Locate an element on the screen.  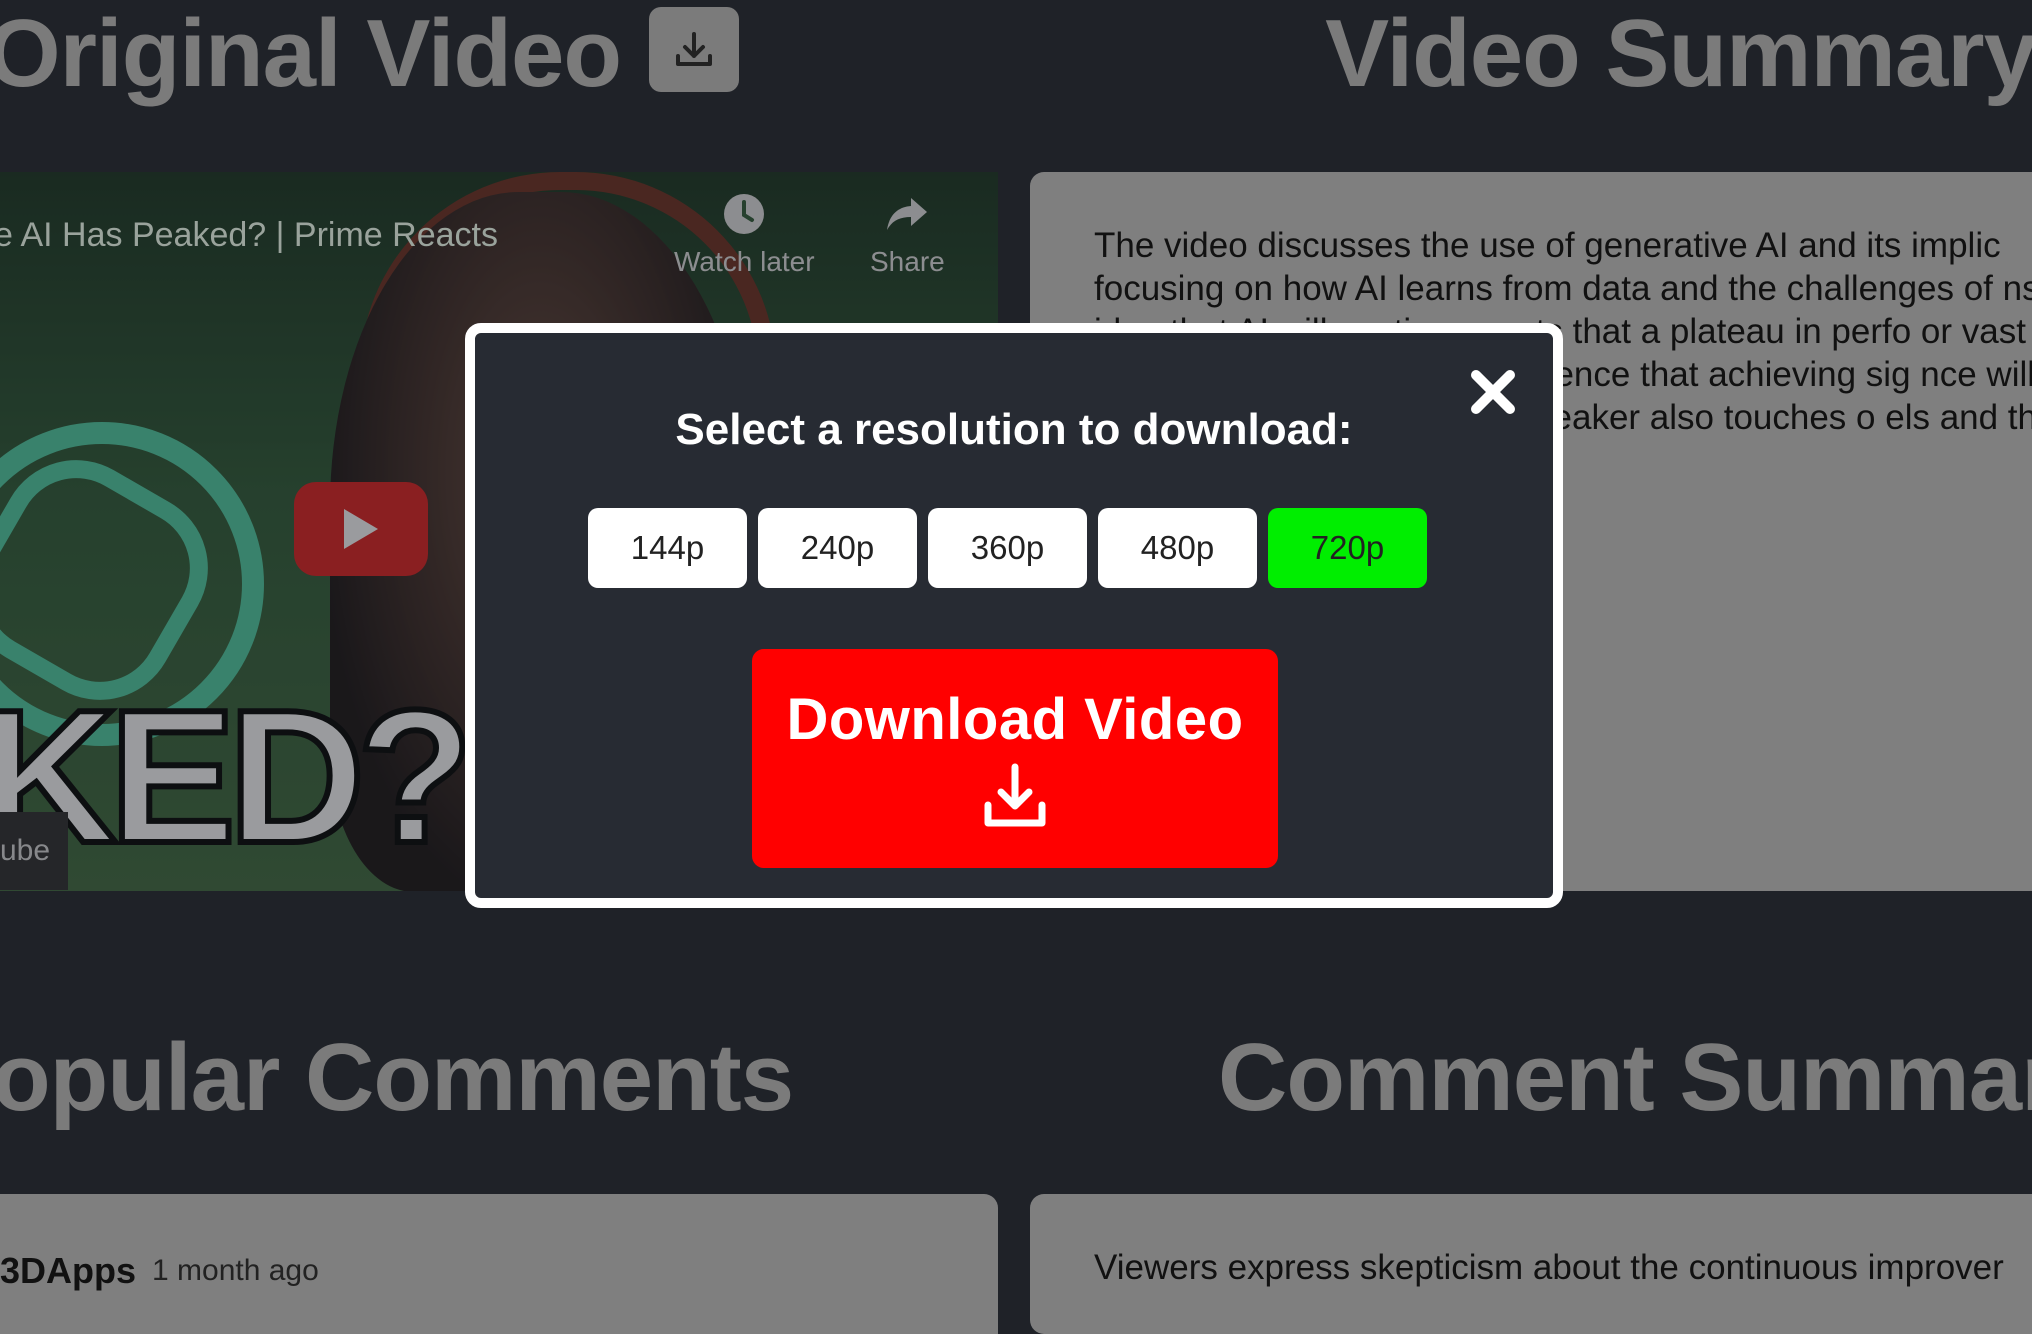
video-summary-heading: Video Summary is located at coordinates (1678, 53).